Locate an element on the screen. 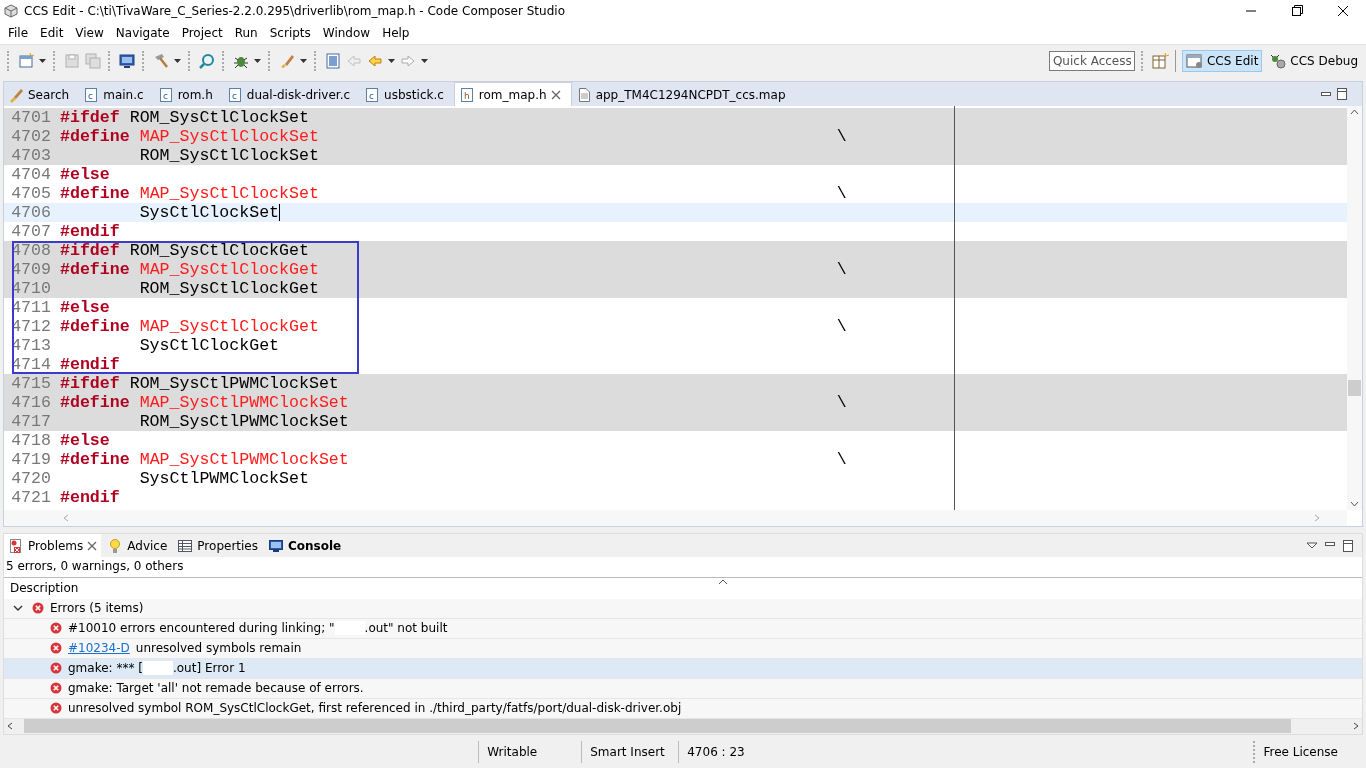 Image resolution: width=1366 pixels, height=768 pixels. text-cursor is located at coordinates (280, 212).